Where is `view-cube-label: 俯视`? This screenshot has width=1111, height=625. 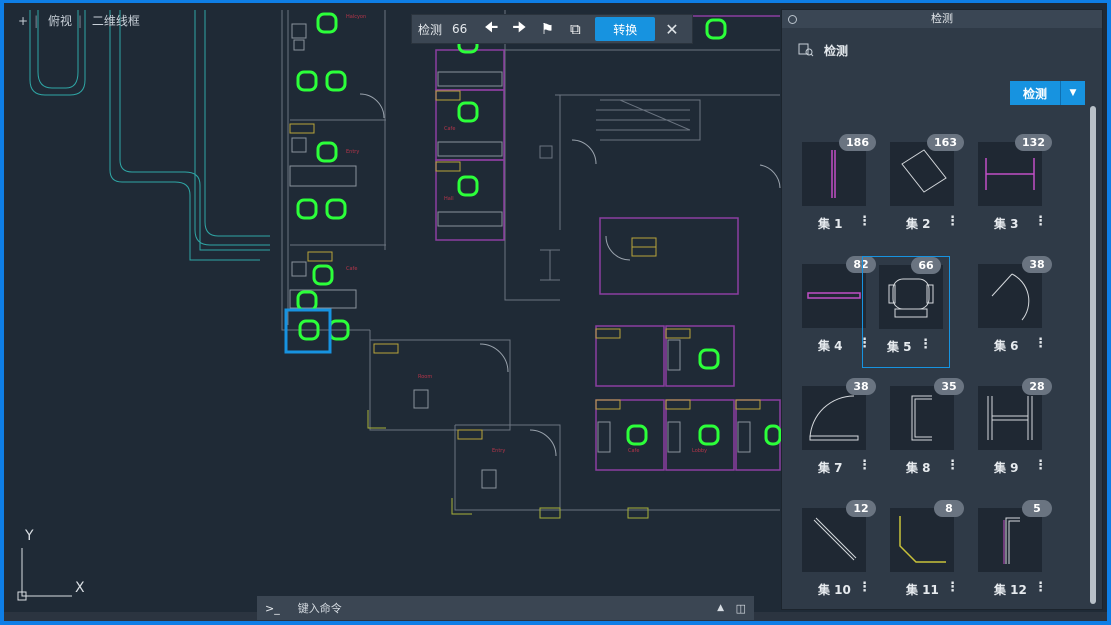
view-cube-label: 俯视 is located at coordinates (60, 21).